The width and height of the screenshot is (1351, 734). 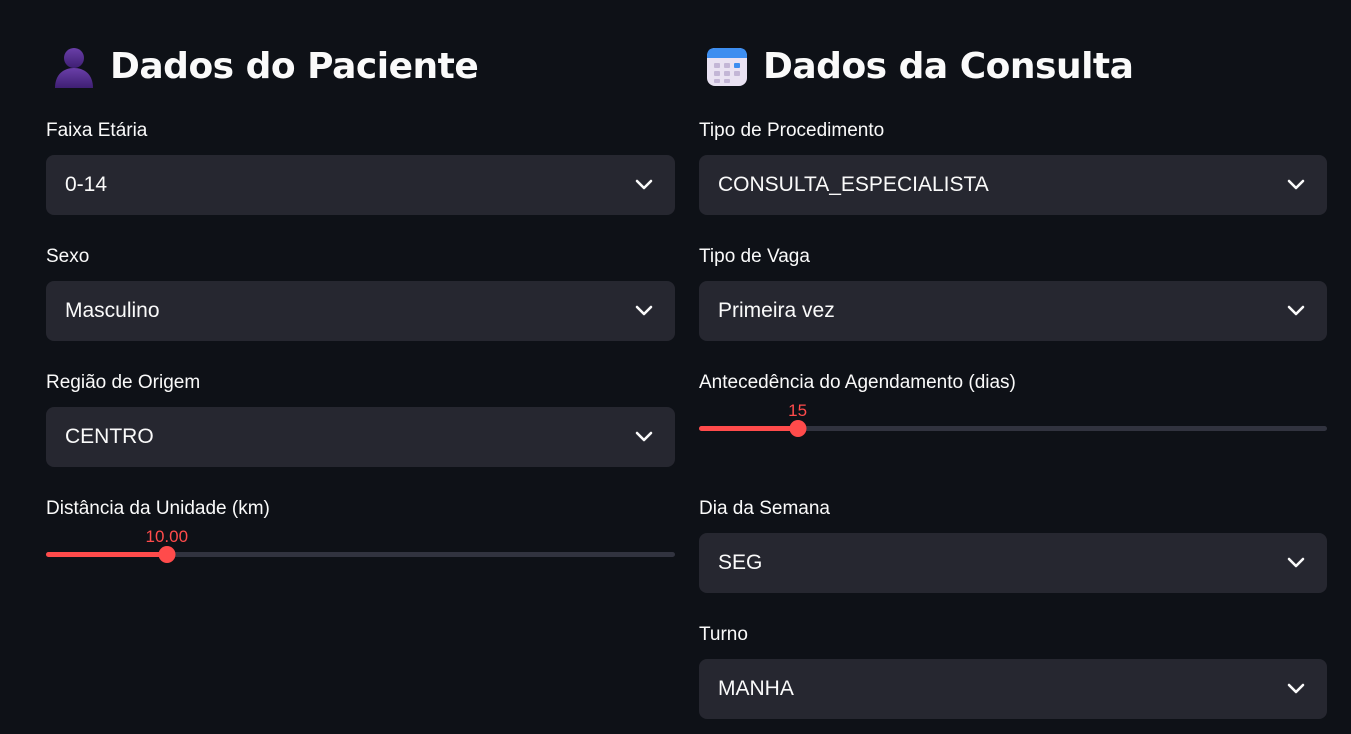 What do you see at coordinates (723, 634) in the screenshot?
I see `shift-label: Turno` at bounding box center [723, 634].